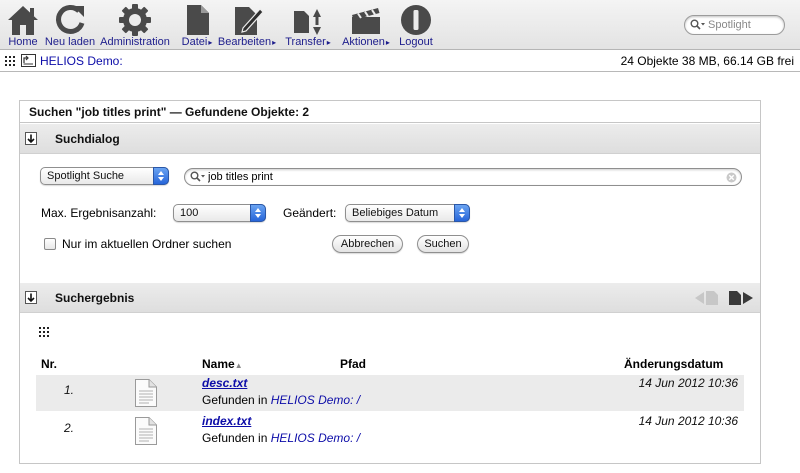  Describe the element at coordinates (247, 42) in the screenshot. I see `toolbar-bearbeiten-label: Bearbeiten▸` at that location.